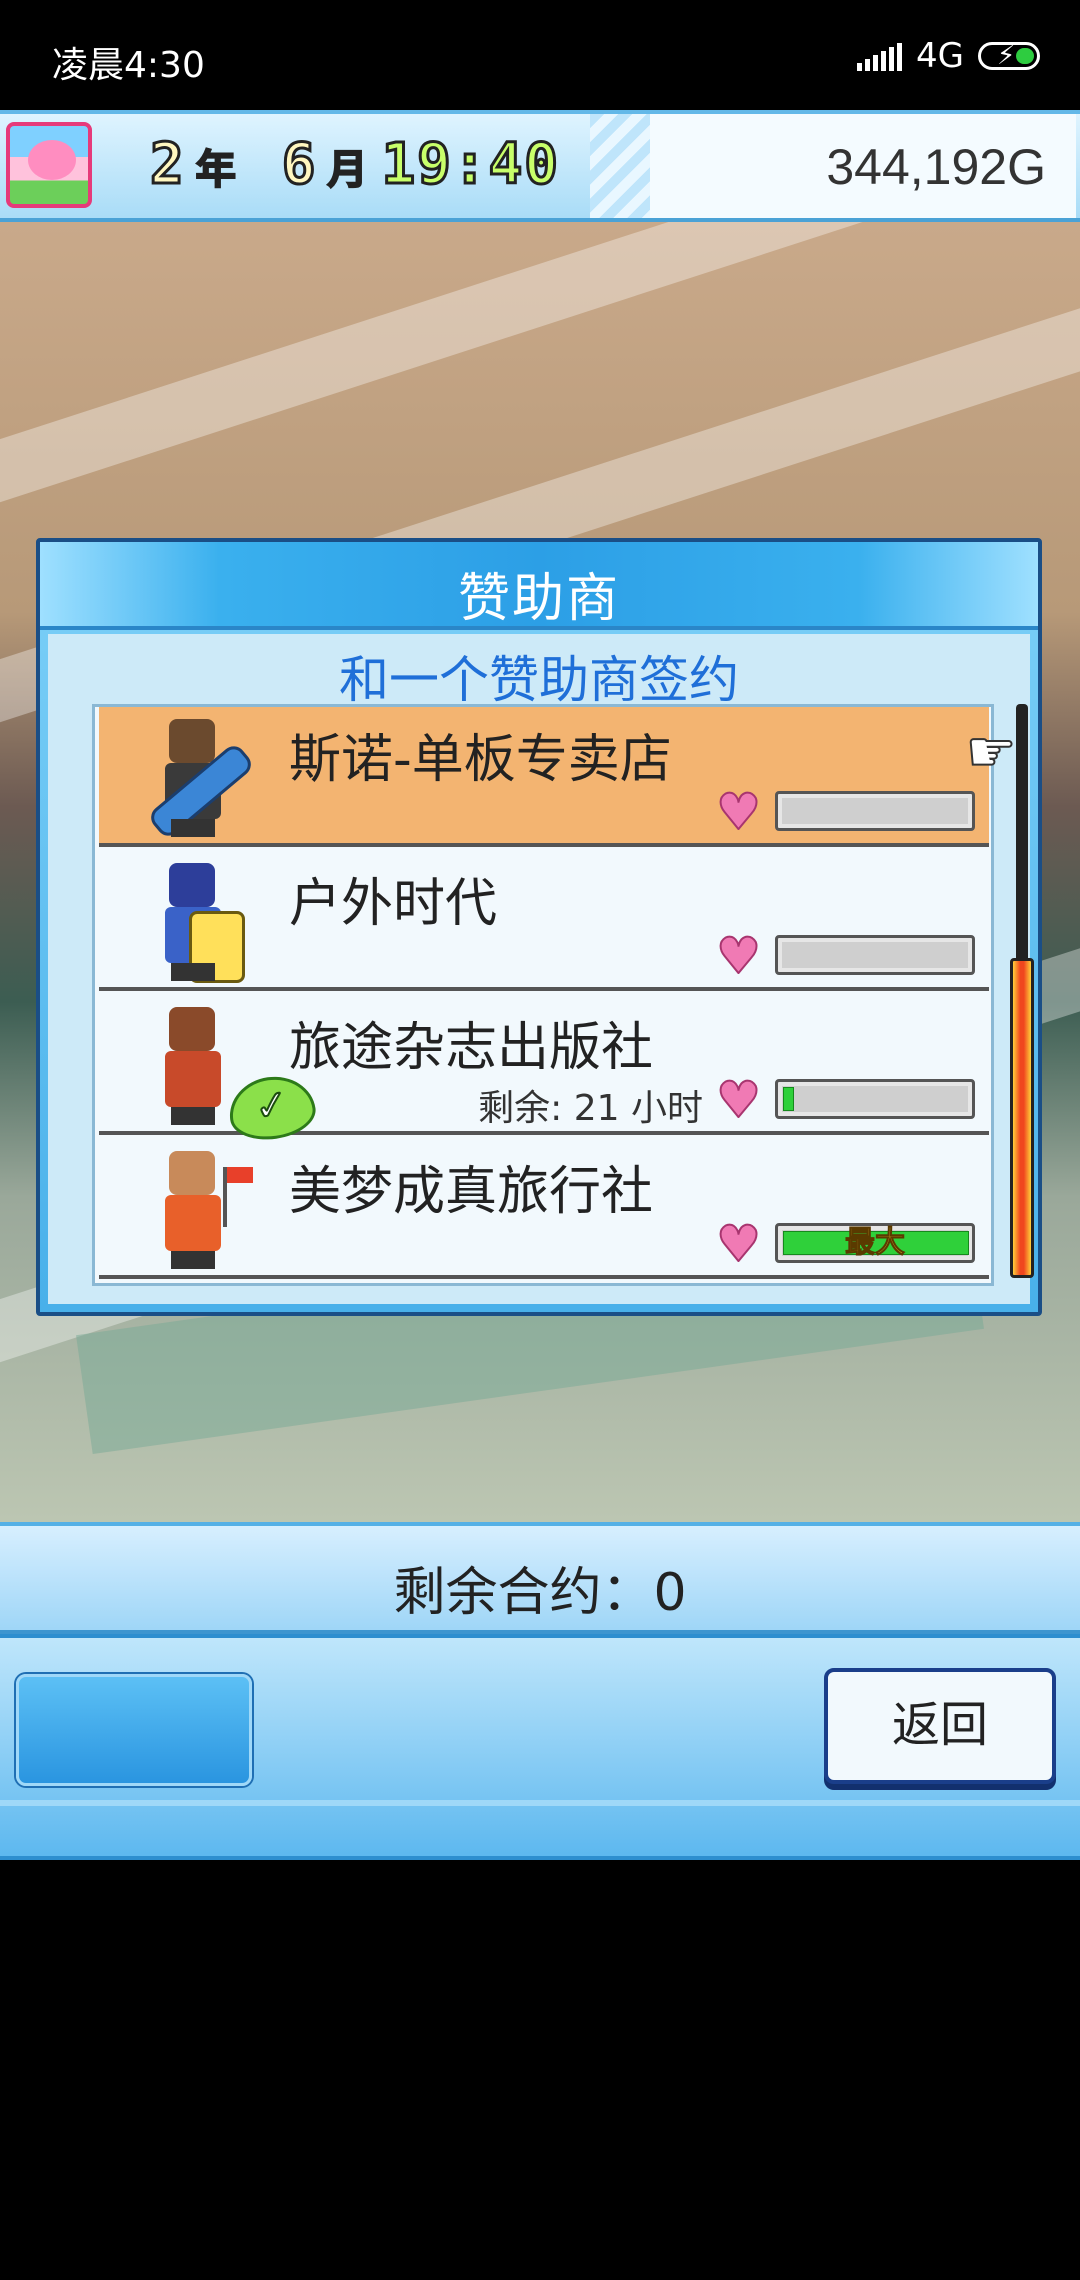 This screenshot has height=2280, width=1080. What do you see at coordinates (197, 778) in the screenshot?
I see `snowboarder-icon` at bounding box center [197, 778].